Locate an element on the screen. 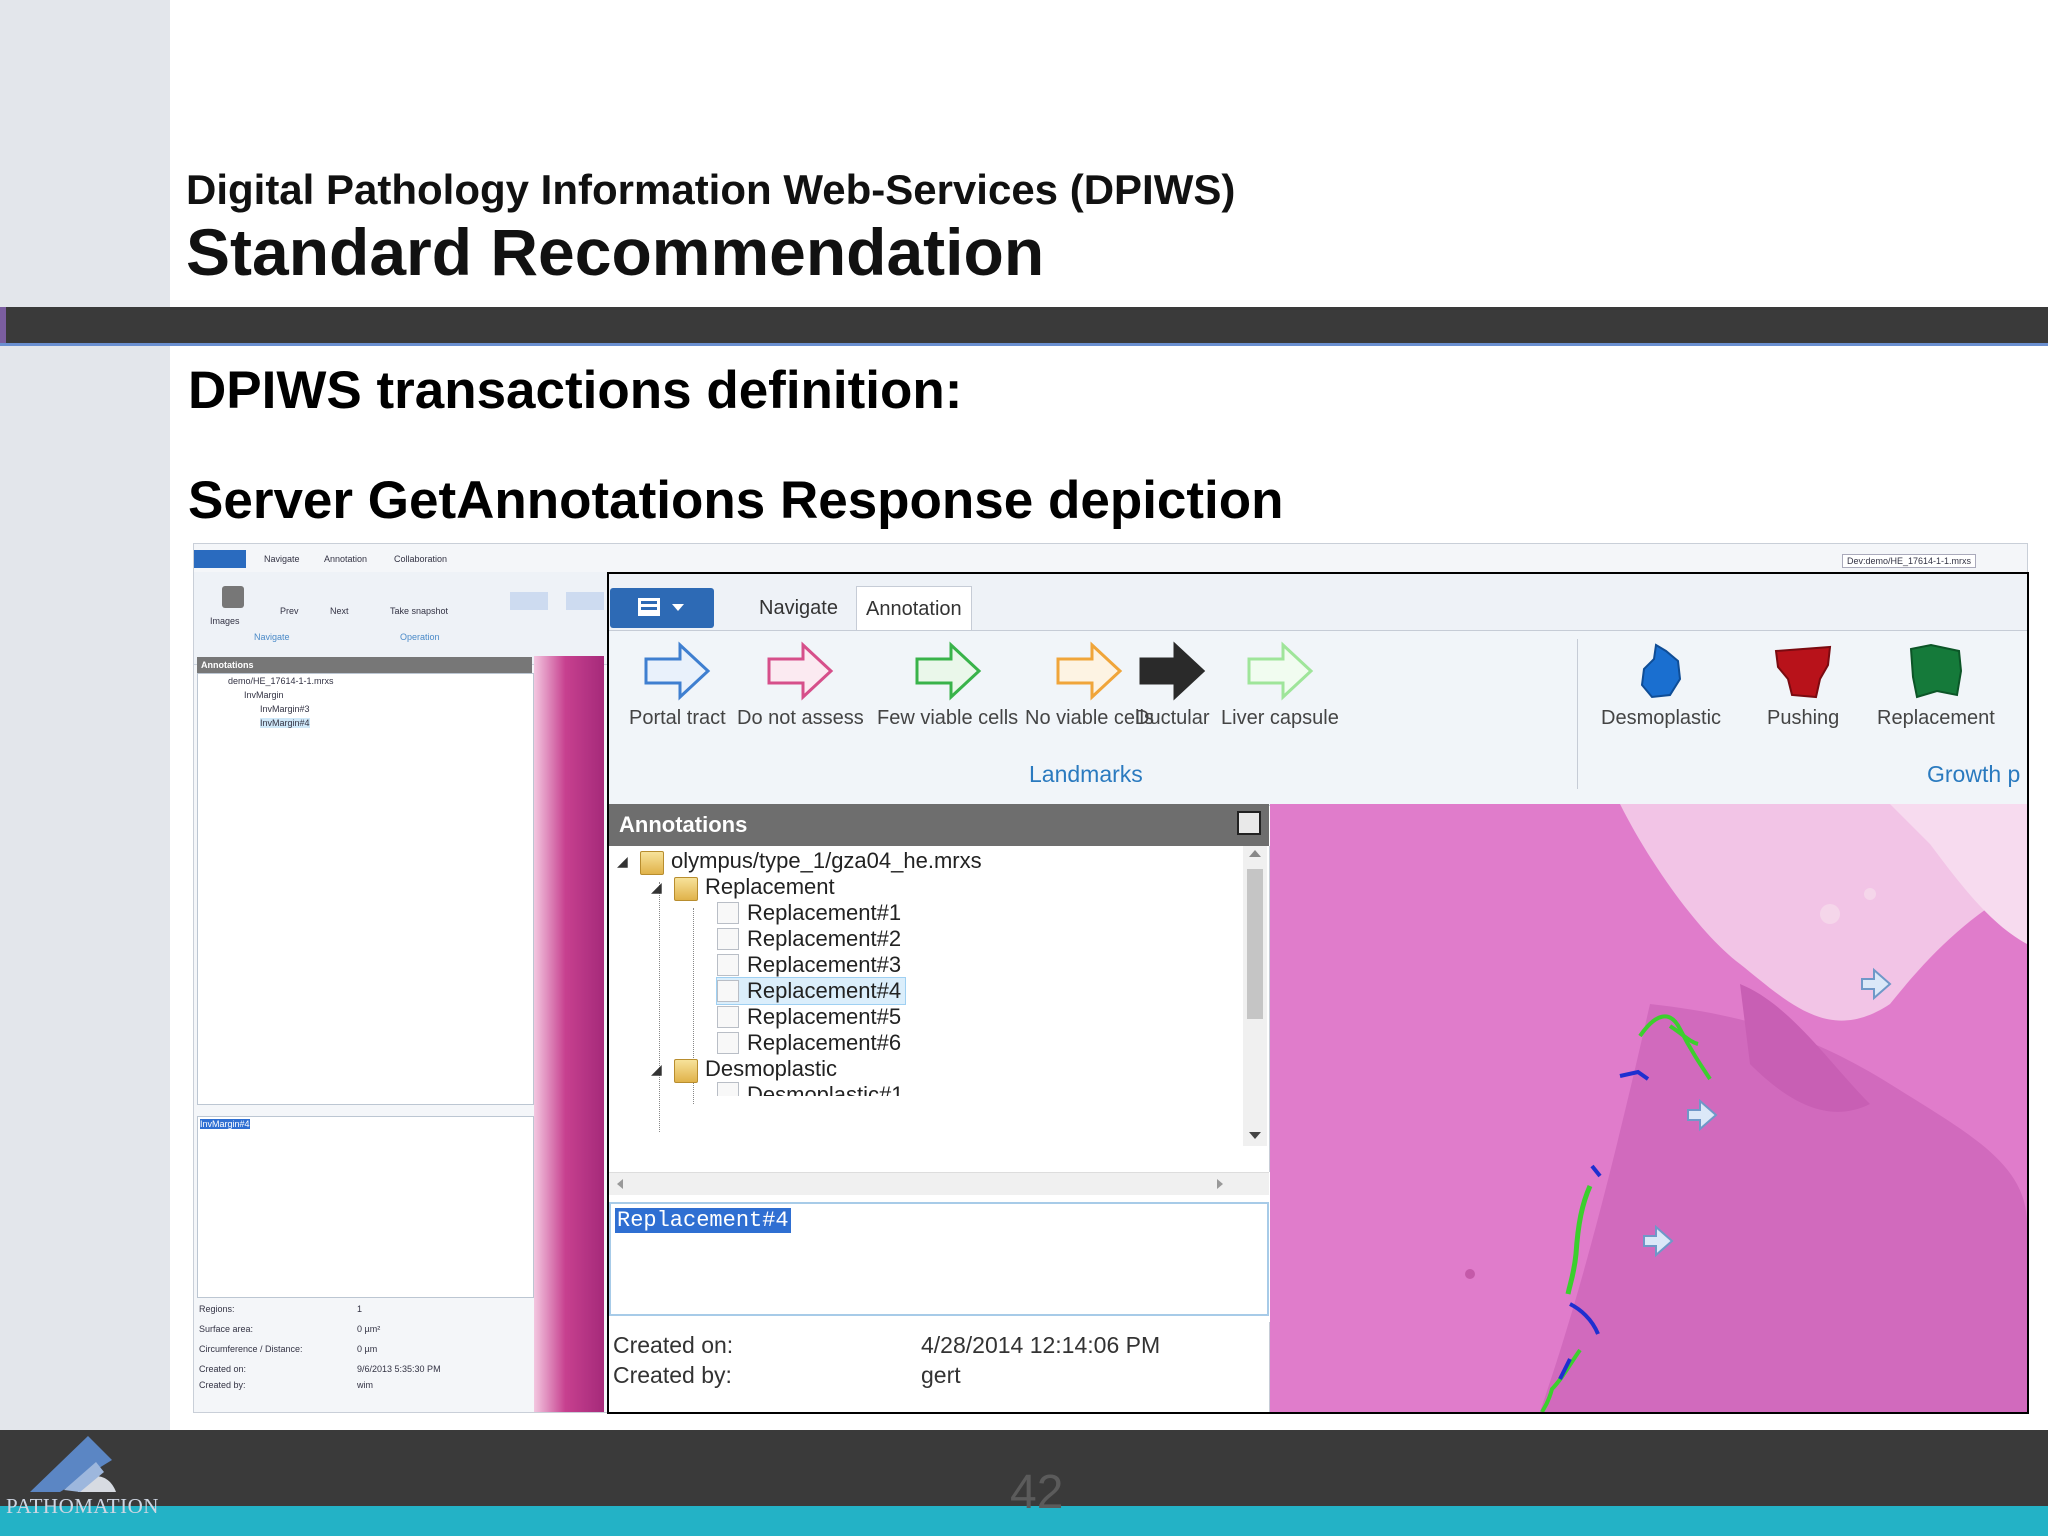  tree-item-label: Desmoplastic#1 is located at coordinates (825, 1089).